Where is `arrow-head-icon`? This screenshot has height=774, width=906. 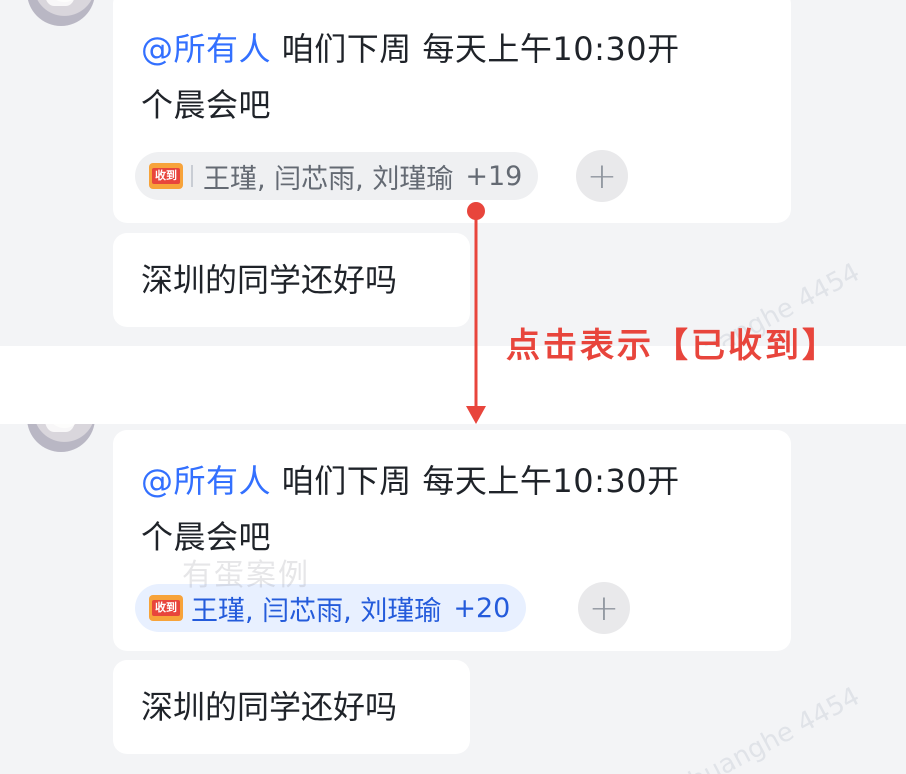
arrow-head-icon is located at coordinates (476, 415).